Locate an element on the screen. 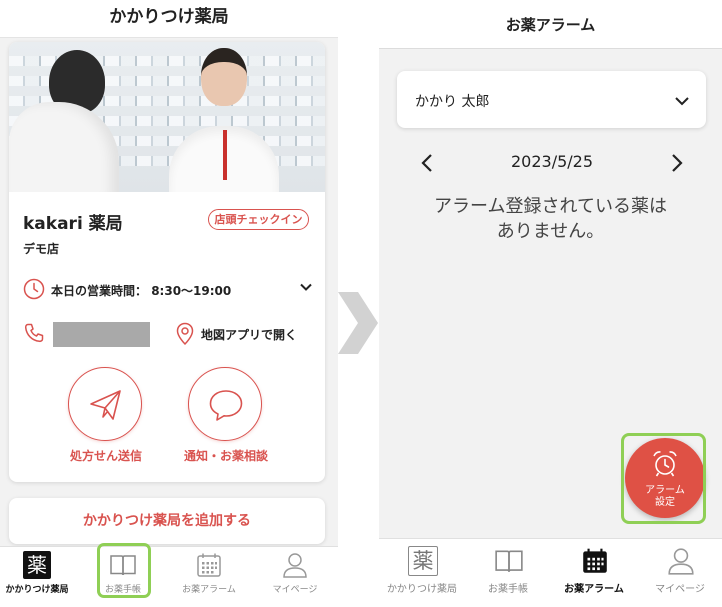 Image resolution: width=722 pixels, height=607 pixels. empty-message: アラーム登録されている薬は ありません。 is located at coordinates (550, 219).